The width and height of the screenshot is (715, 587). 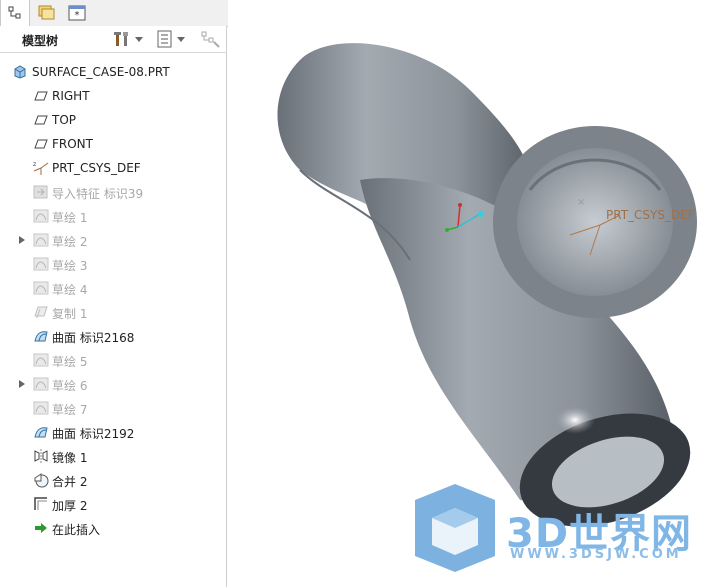 I want to click on import-feature-icon, so click(x=41, y=192).